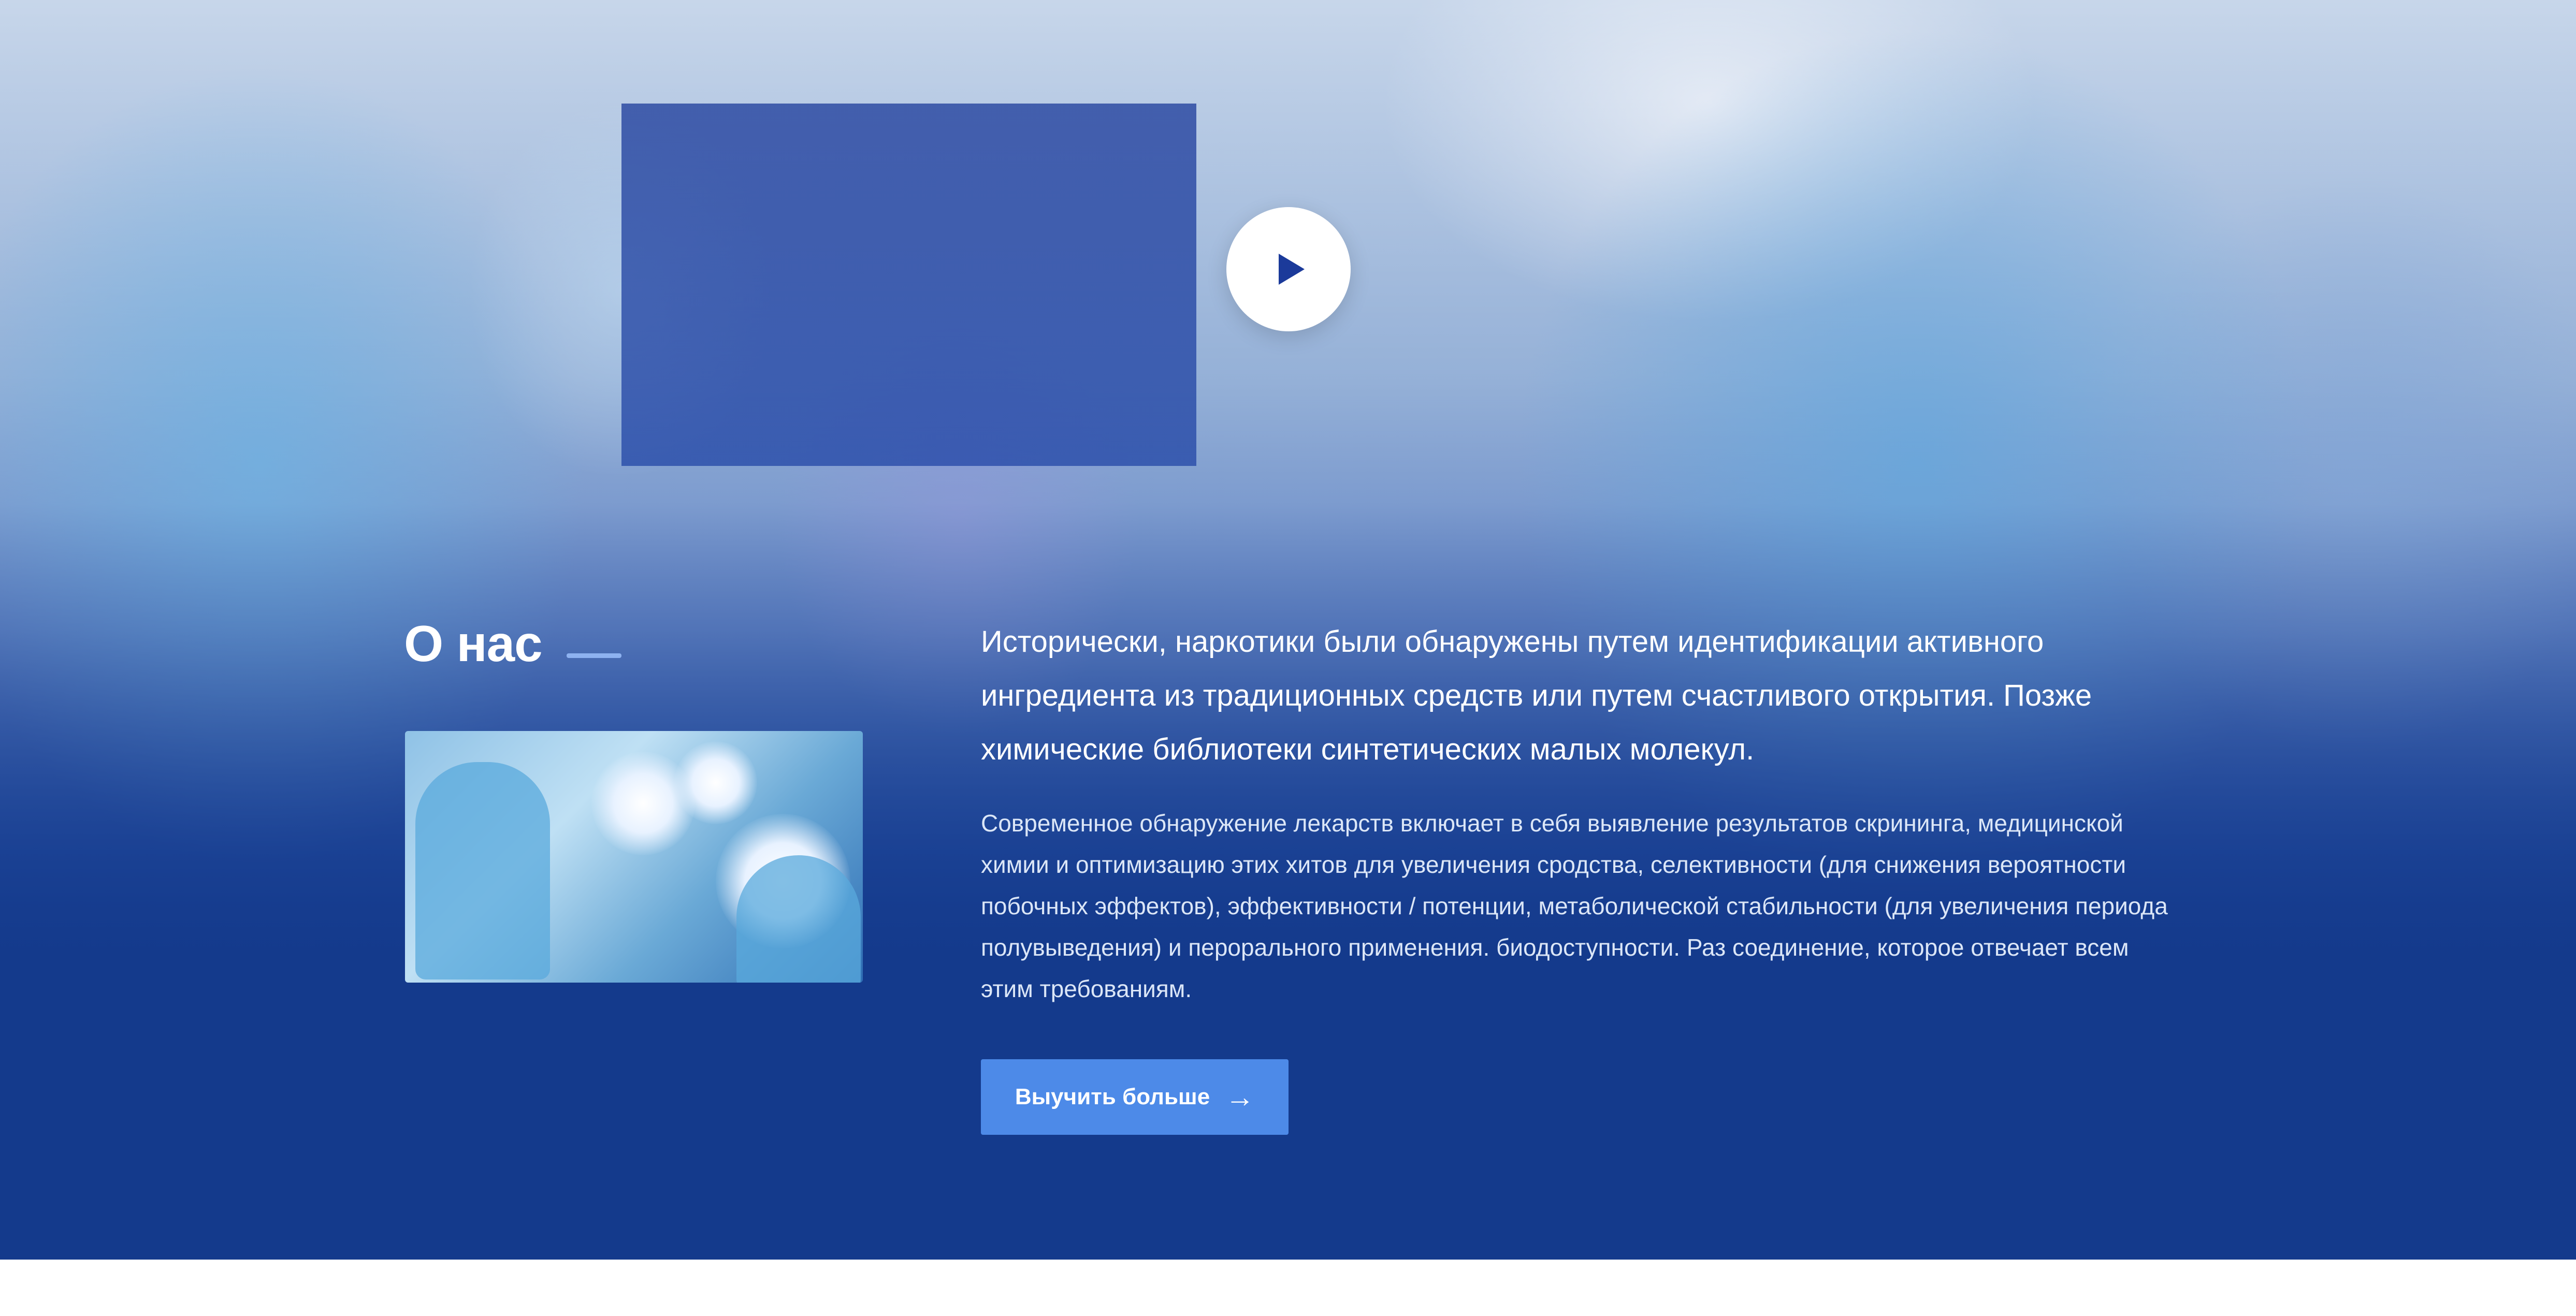 The image size is (2576, 1316). What do you see at coordinates (1240, 1096) in the screenshot?
I see `arrow-right-icon: →` at bounding box center [1240, 1096].